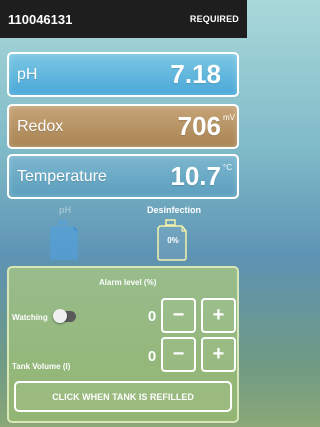  What do you see at coordinates (178, 354) in the screenshot?
I see `tank-volume-decrease-button: −` at bounding box center [178, 354].